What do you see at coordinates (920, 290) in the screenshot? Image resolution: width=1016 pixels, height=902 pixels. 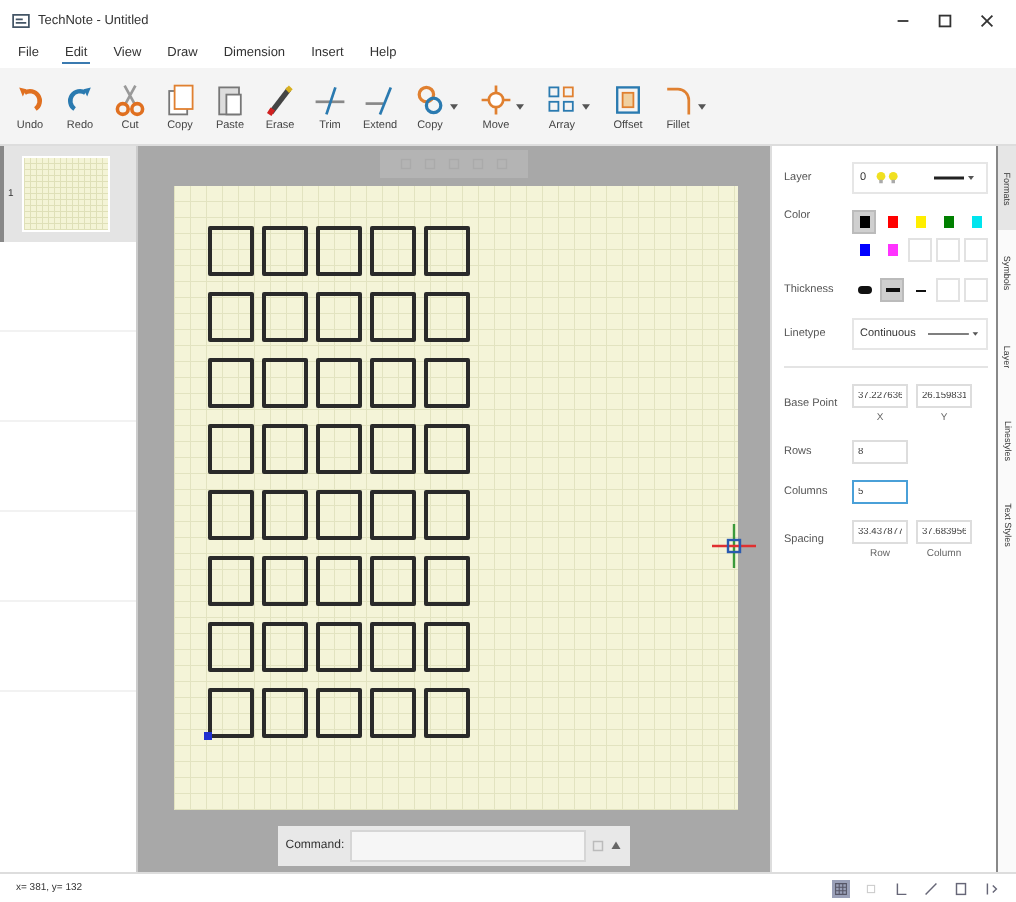 I see `line-thickness-icon` at bounding box center [920, 290].